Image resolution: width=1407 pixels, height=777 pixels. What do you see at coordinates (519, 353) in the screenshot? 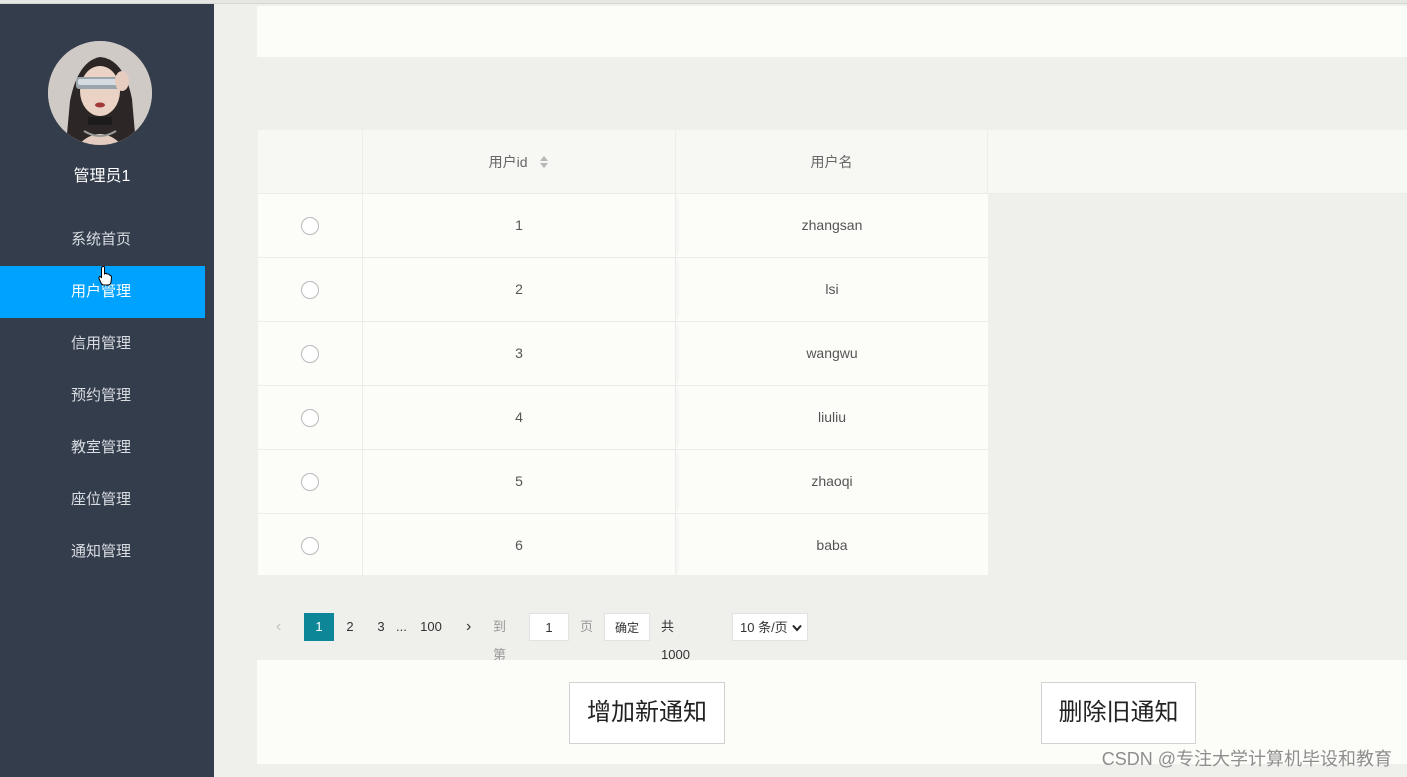
I see `user-id-cell: 3` at bounding box center [519, 353].